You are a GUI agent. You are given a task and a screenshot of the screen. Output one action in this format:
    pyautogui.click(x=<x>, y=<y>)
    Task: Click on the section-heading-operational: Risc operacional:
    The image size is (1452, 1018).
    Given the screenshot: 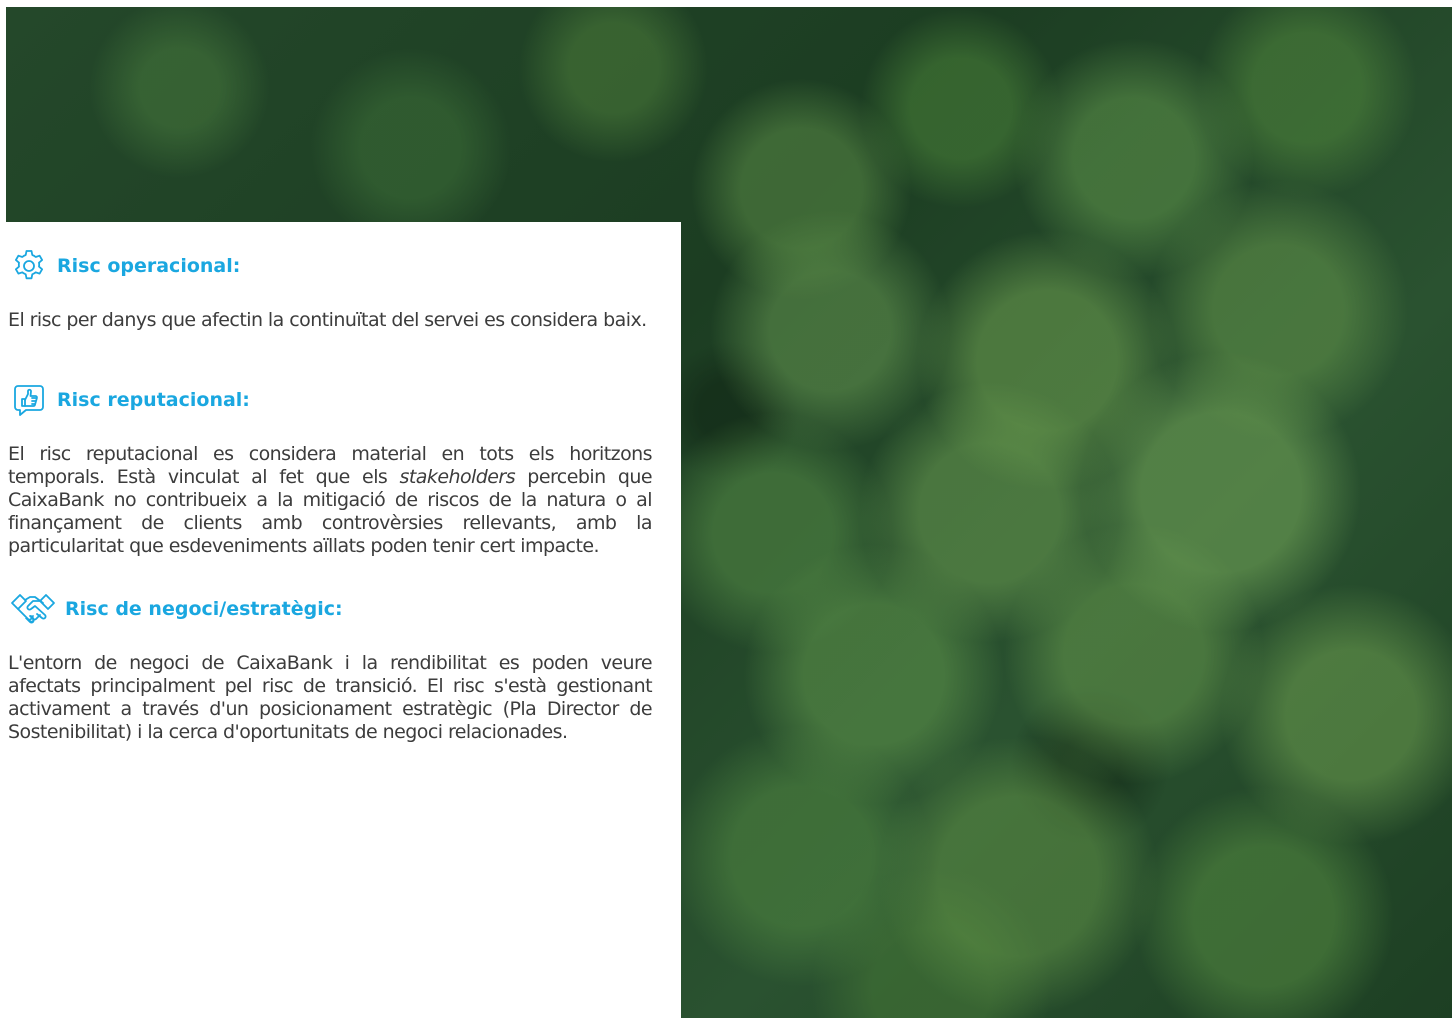 What is the action you would take?
    pyautogui.click(x=124, y=266)
    